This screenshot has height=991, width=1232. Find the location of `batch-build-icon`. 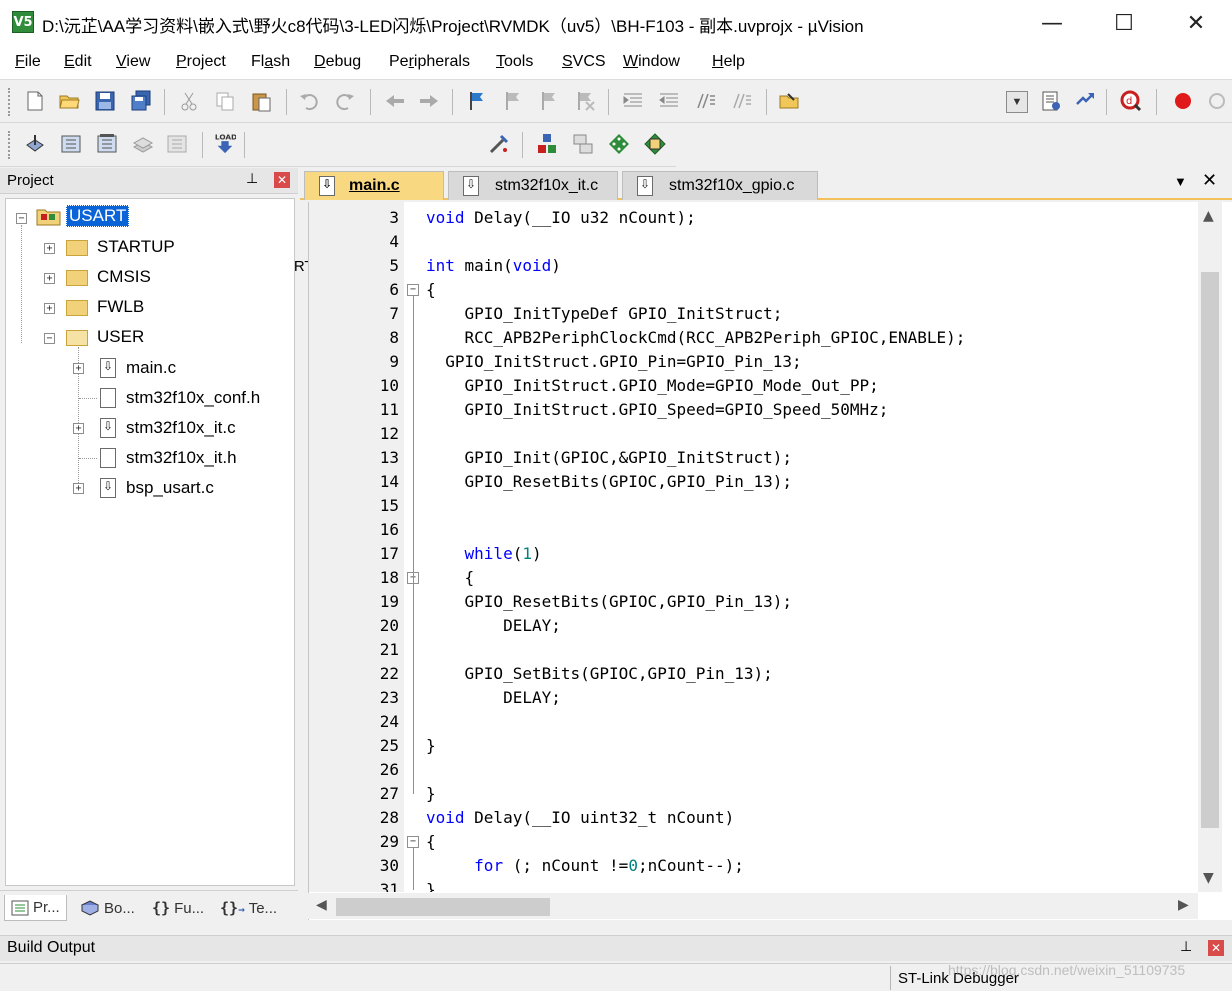

batch-build-icon is located at coordinates (143, 144).